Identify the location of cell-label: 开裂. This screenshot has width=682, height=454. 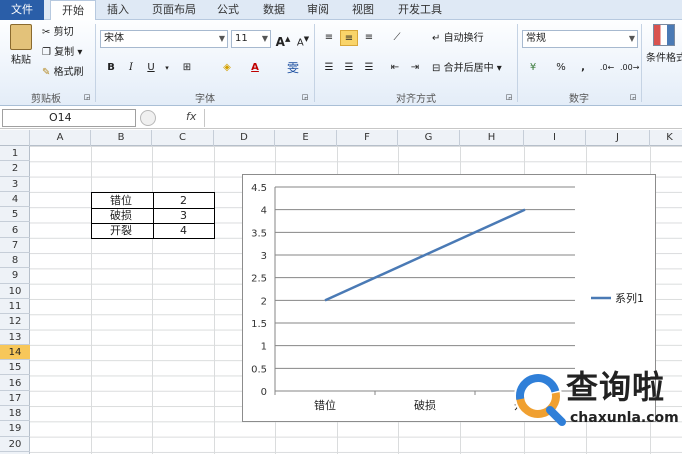
(121, 231).